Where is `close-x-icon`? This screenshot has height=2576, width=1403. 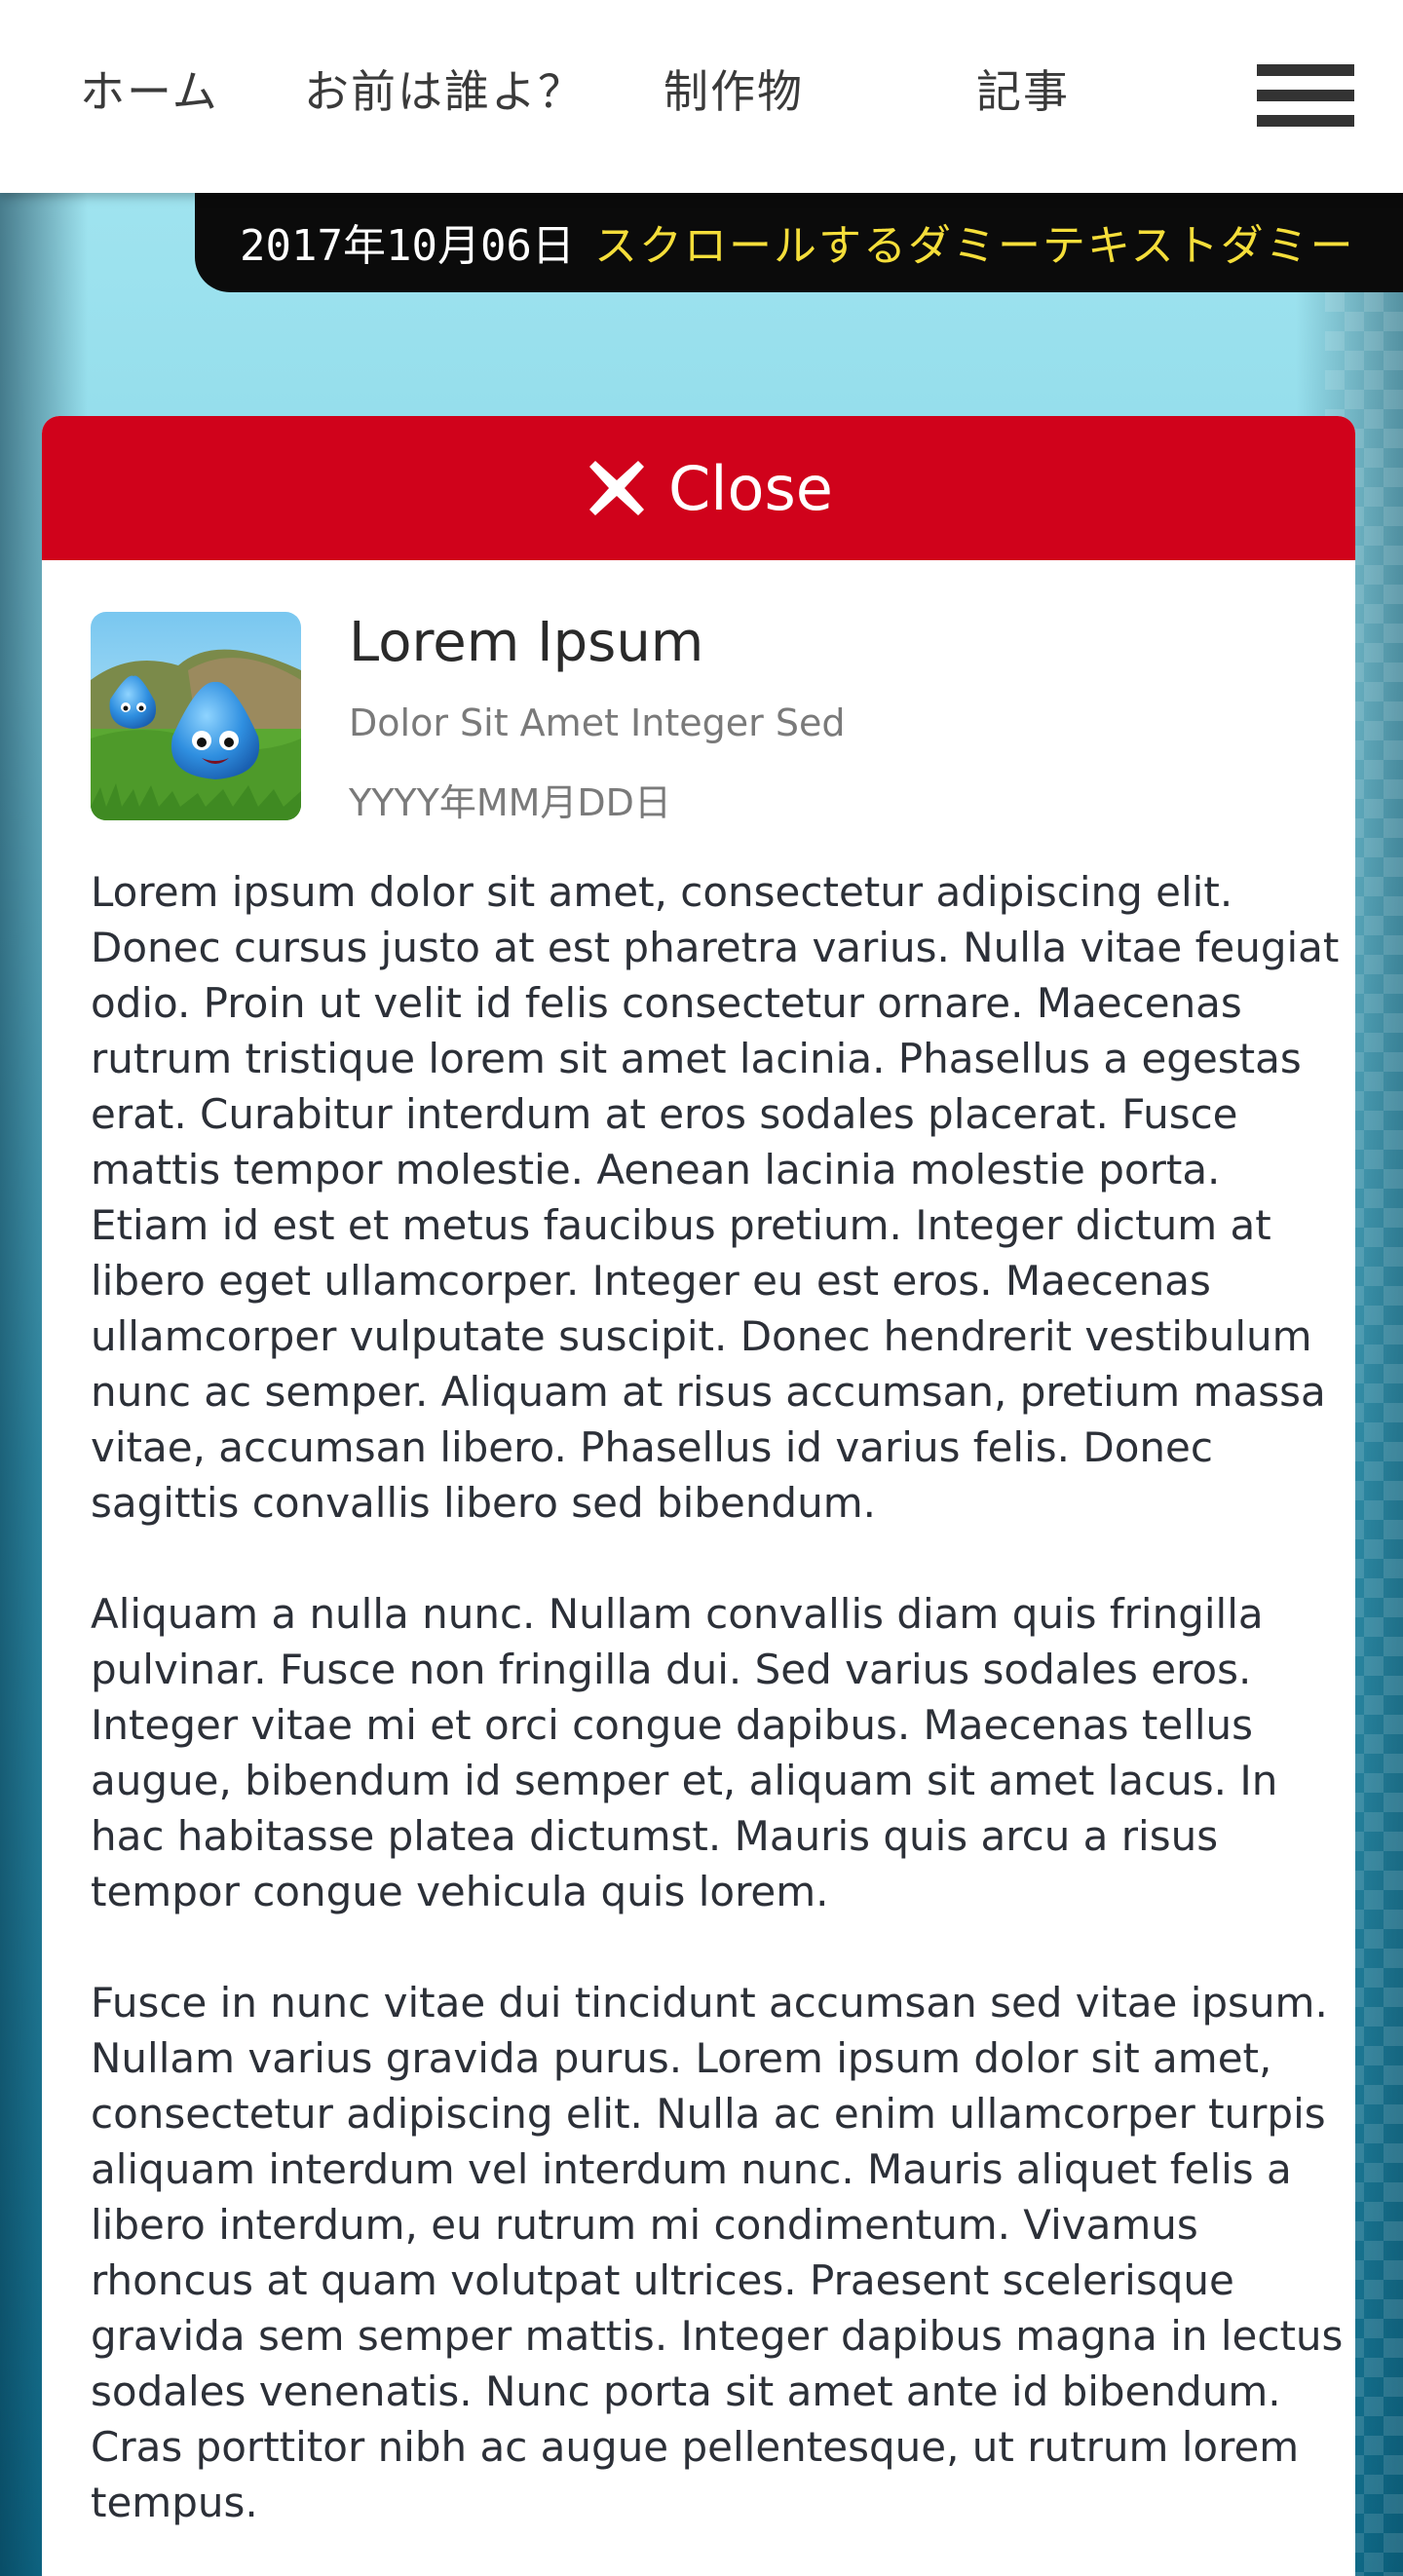
close-x-icon is located at coordinates (616, 488).